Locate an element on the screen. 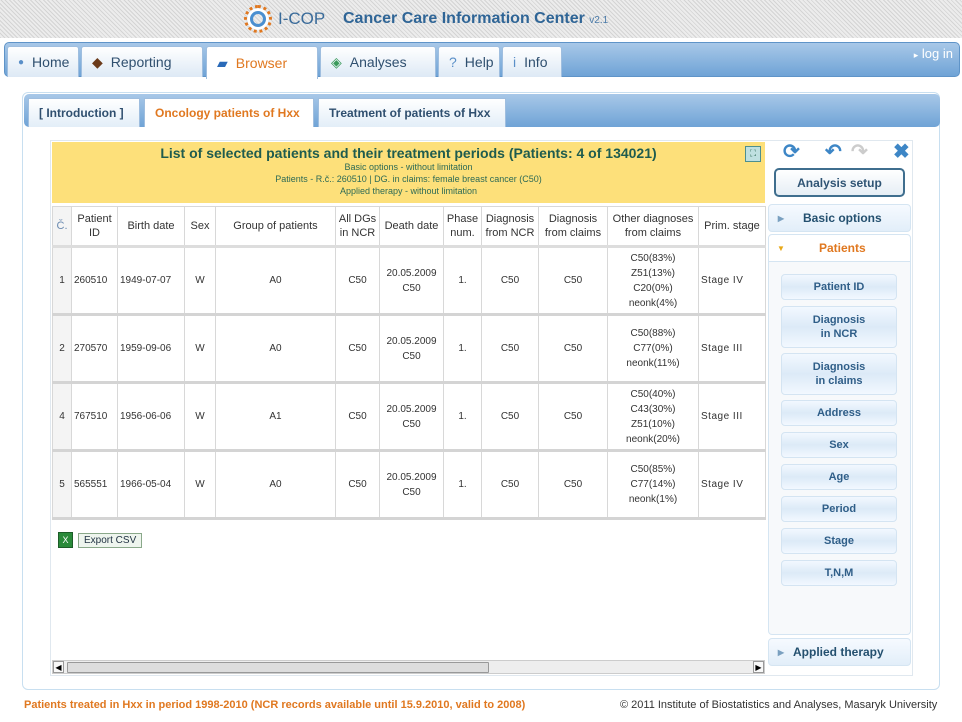  export-csv-button: Export CSV is located at coordinates (110, 540).